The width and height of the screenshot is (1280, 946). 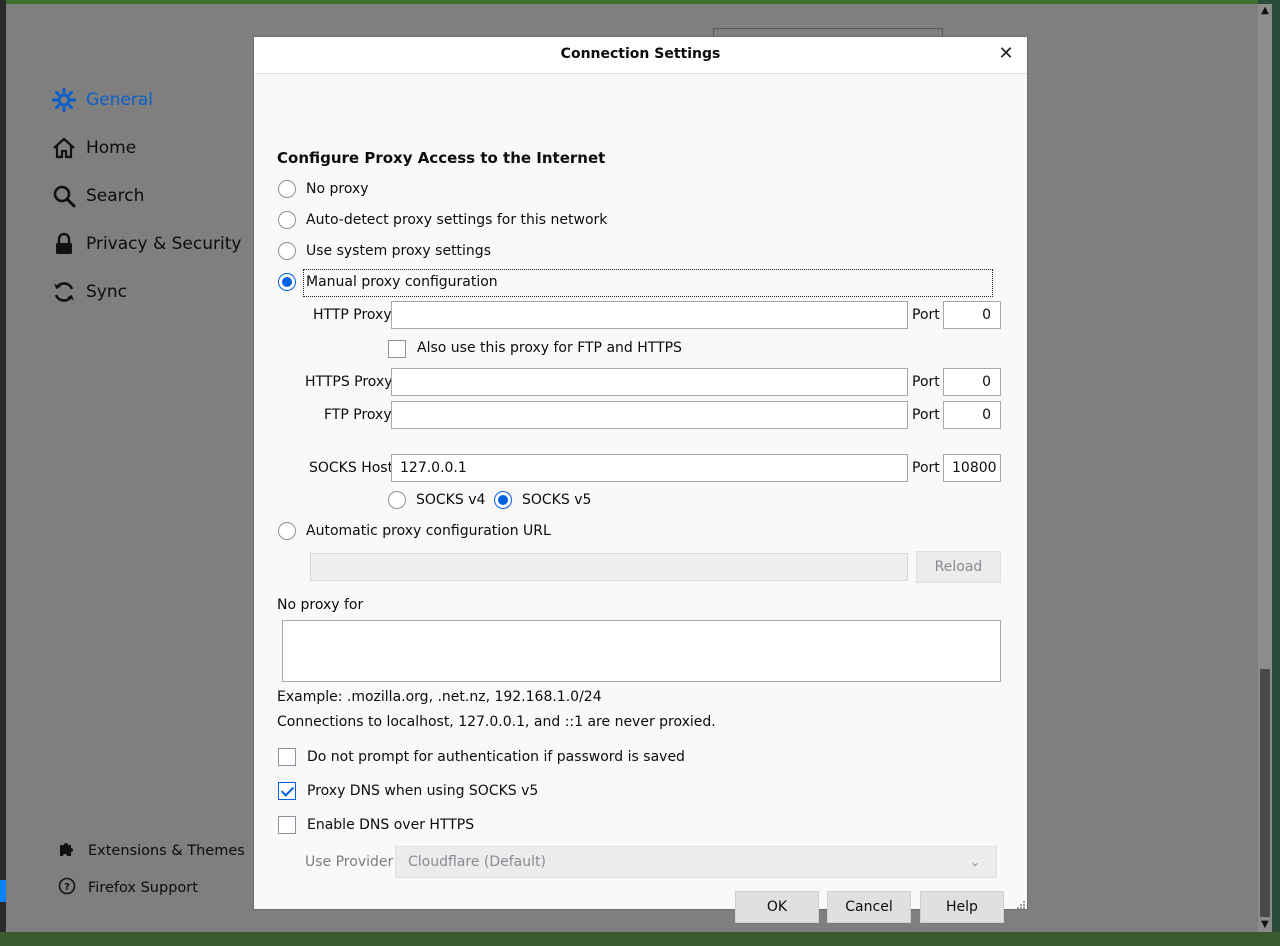 I want to click on ok-button: OK, so click(x=777, y=907).